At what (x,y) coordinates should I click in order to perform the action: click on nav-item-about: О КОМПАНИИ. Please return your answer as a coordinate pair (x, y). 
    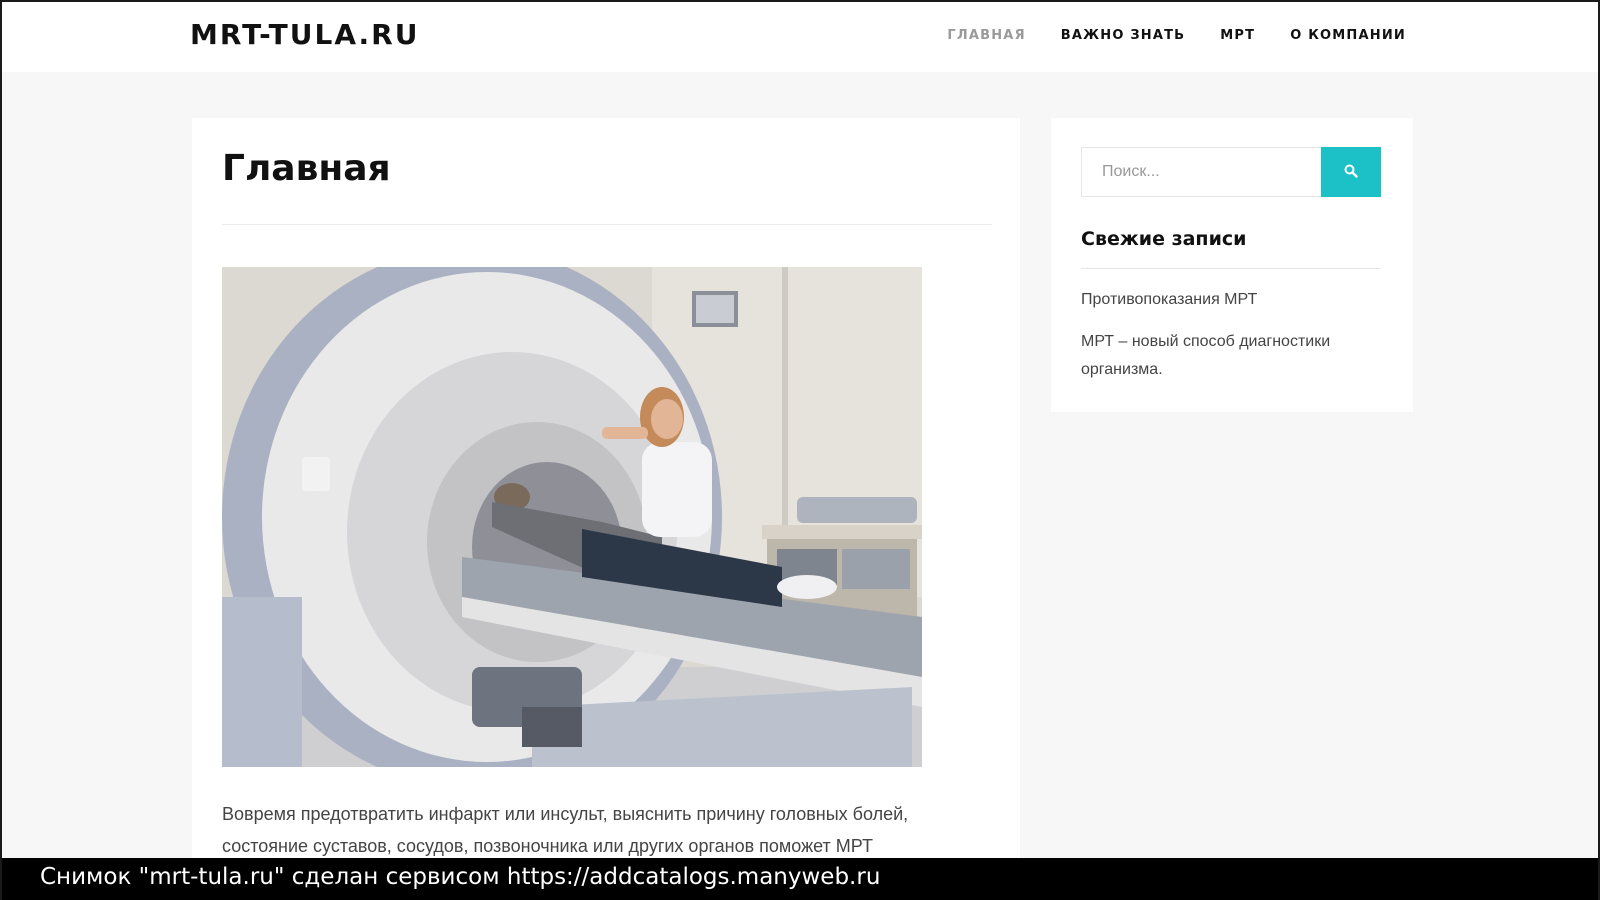
    Looking at the image, I should click on (1348, 35).